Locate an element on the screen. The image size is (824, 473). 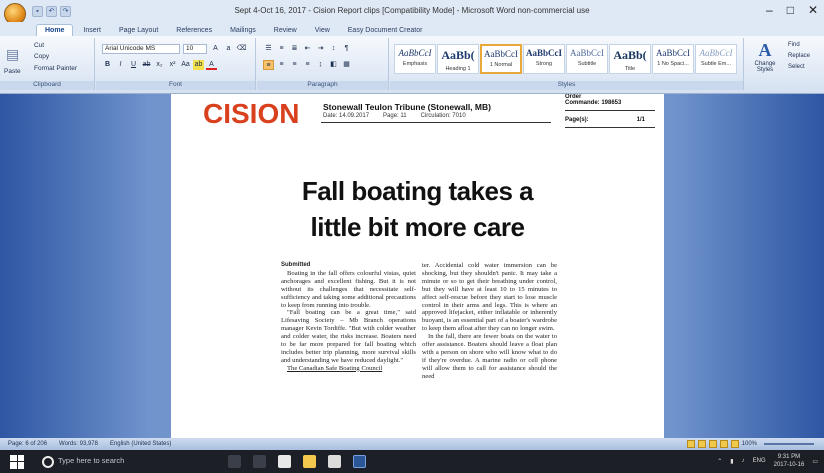
format-painter-button: Format Painter is located at coordinates (55, 68).